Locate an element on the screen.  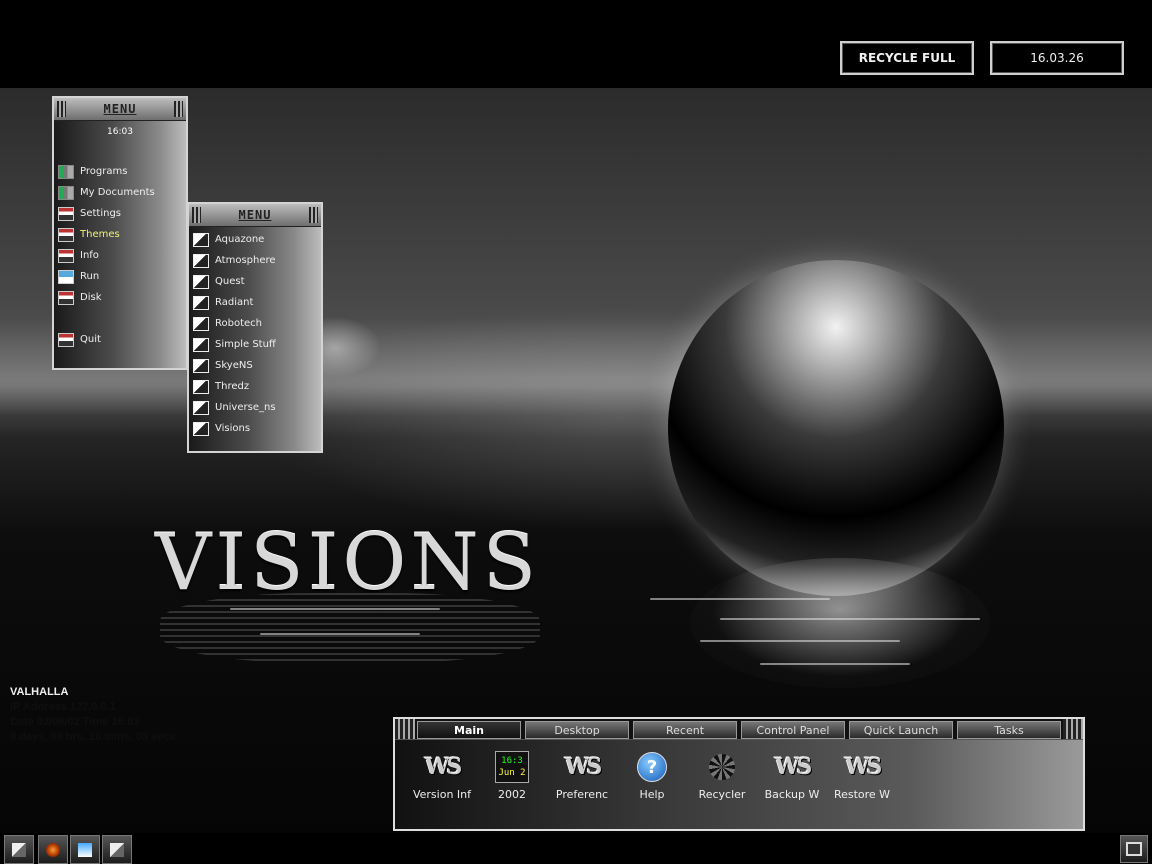
theme-item: Simple Stuff is located at coordinates (255, 344).